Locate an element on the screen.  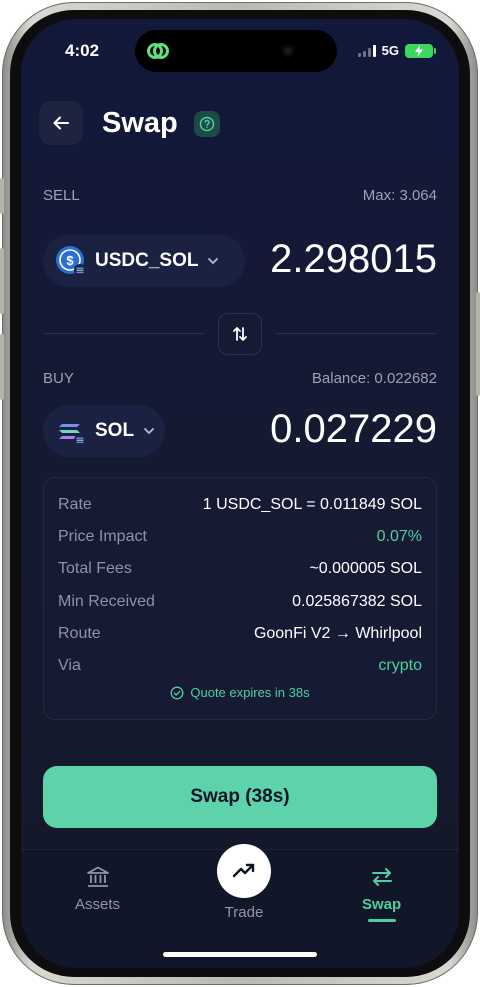
detail-label: Price Impact is located at coordinates (102, 536).